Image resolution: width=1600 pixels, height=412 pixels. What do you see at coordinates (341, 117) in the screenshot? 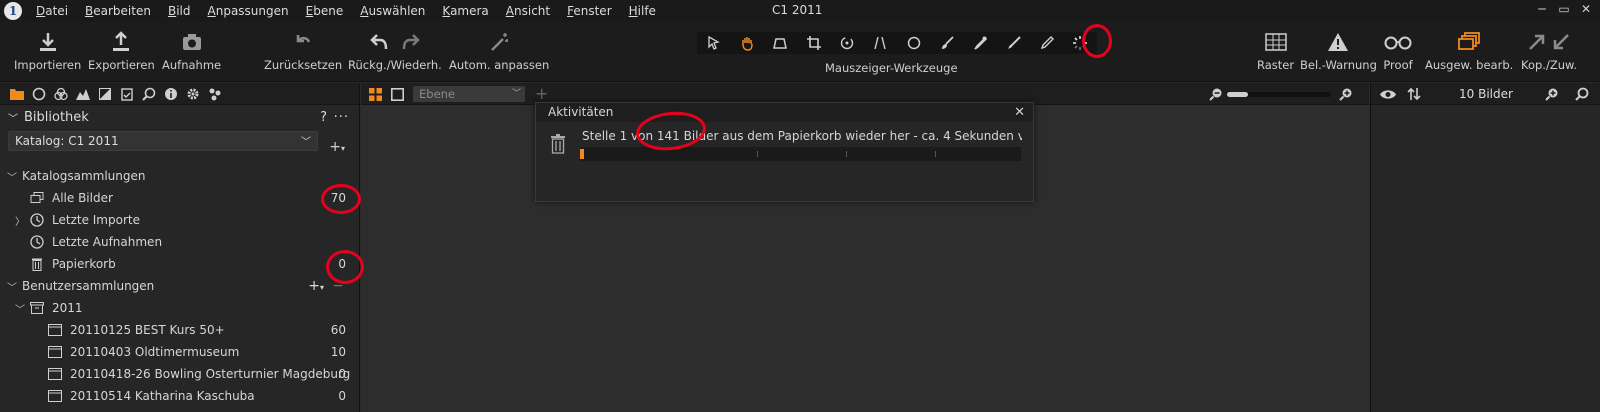
I see `more-icon: ···` at bounding box center [341, 117].